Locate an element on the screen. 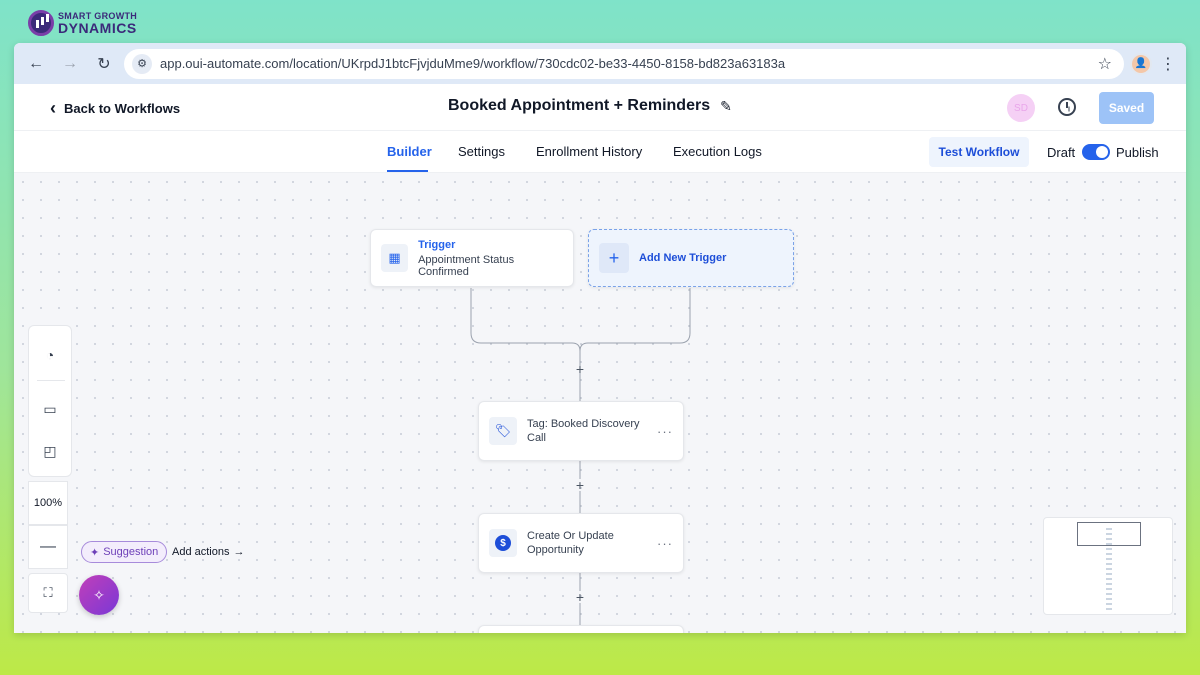 The width and height of the screenshot is (1200, 675). tab-execution-logs: Execution Logs is located at coordinates (717, 151).